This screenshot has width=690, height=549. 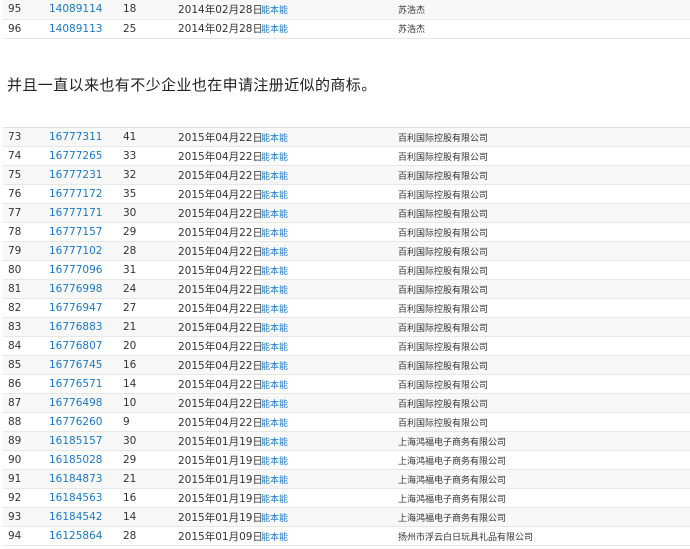 What do you see at coordinates (26, 308) in the screenshot?
I see `row-index: 82` at bounding box center [26, 308].